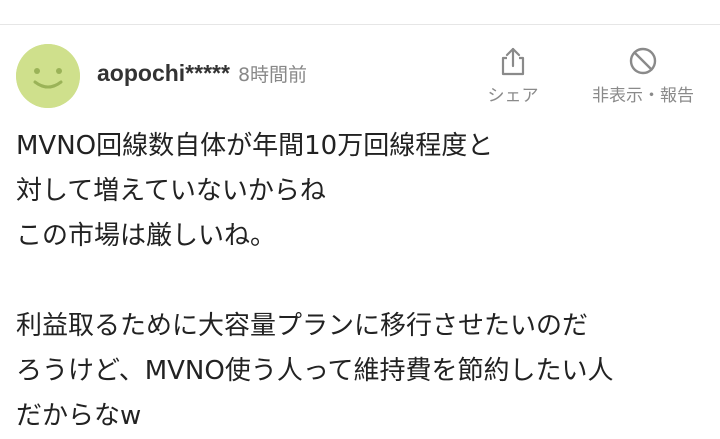 This screenshot has width=720, height=439. I want to click on hide-report-label: 非表示・報告, so click(643, 96).